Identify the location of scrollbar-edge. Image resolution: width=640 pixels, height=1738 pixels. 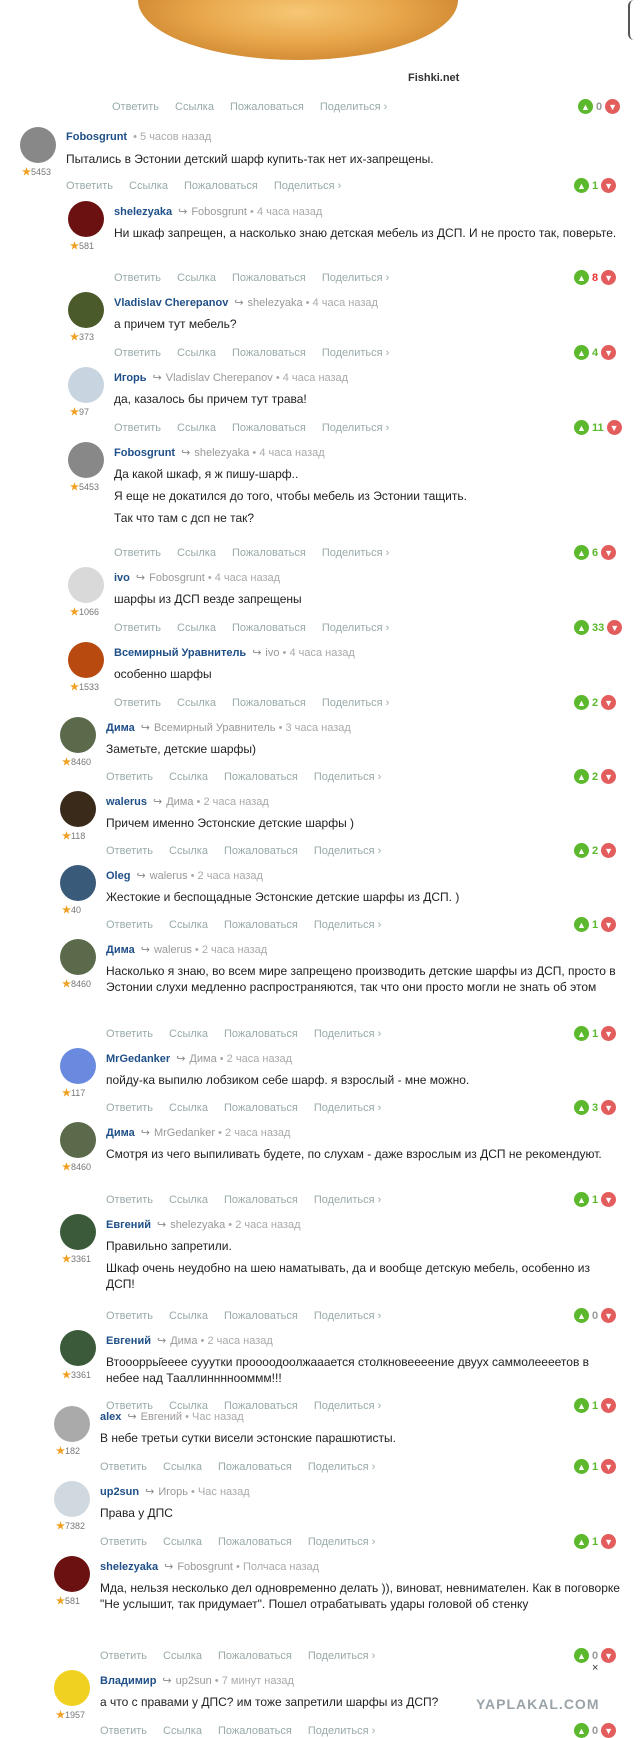
(634, 20).